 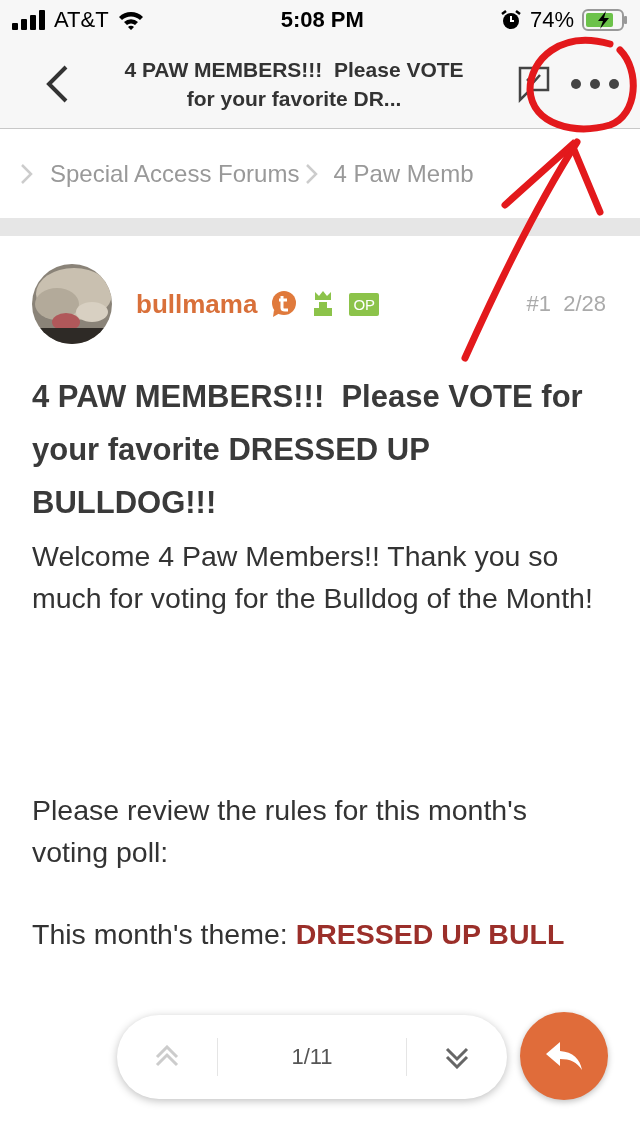 I want to click on reply-icon, so click(x=564, y=1056).